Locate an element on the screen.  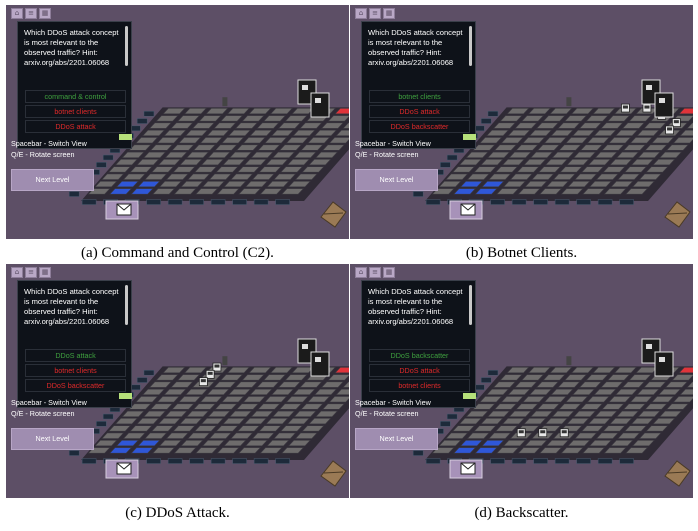
subfigure-caption: (c) DDoS Attack. is located at coordinates (177, 513).